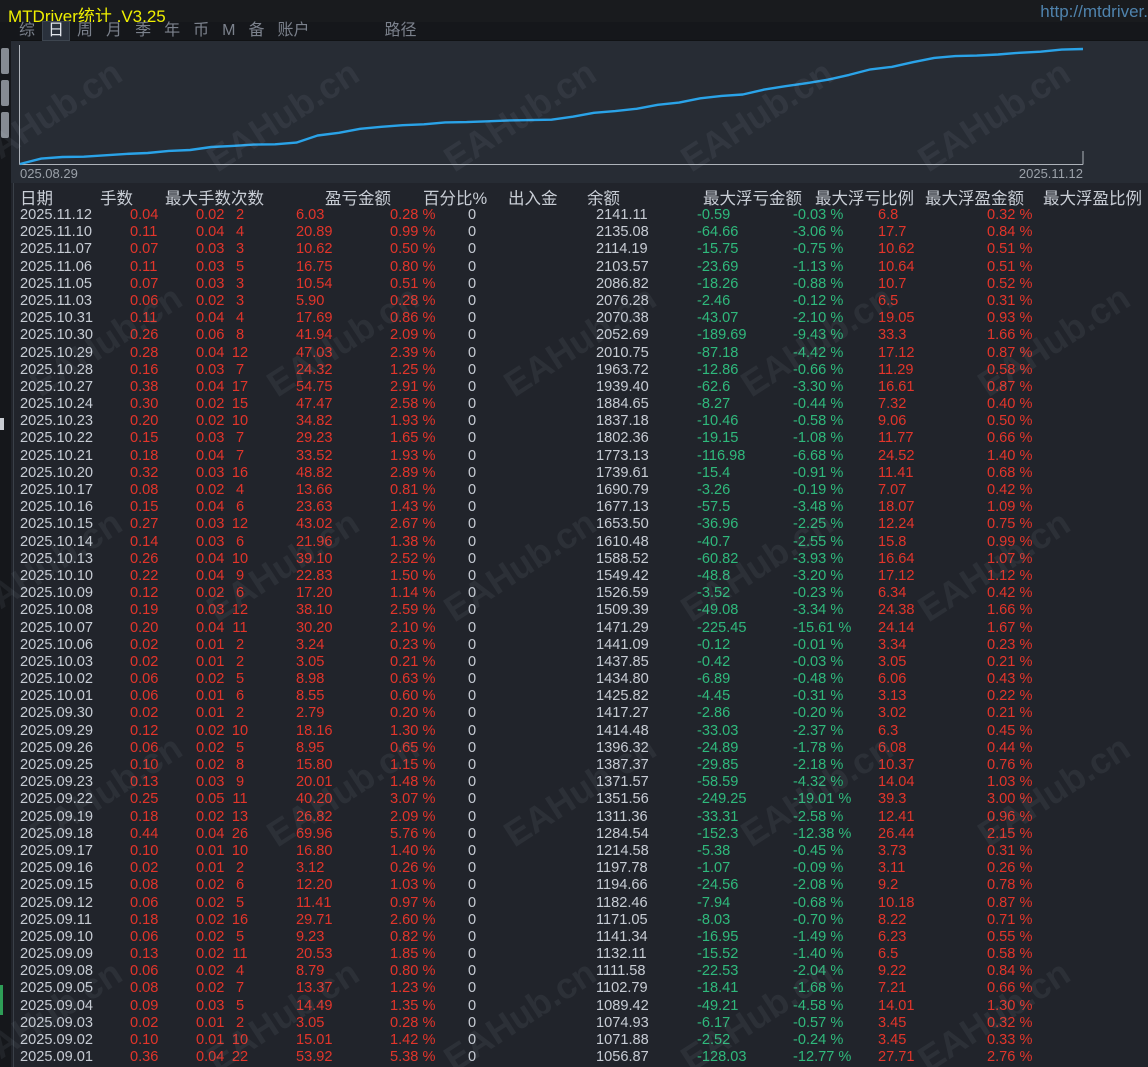 Image resolution: width=1148 pixels, height=1067 pixels. What do you see at coordinates (144, 816) in the screenshot?
I see `cell-lots: 0.18` at bounding box center [144, 816].